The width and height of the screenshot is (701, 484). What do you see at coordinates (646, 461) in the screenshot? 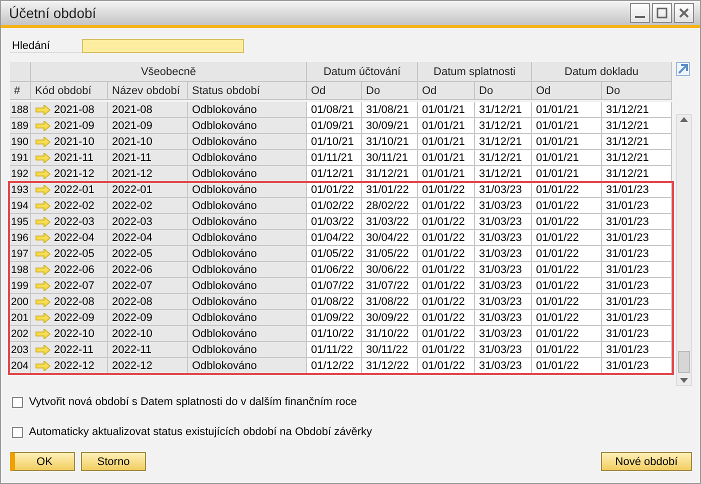
I see `new-period-button: Nové období` at bounding box center [646, 461].